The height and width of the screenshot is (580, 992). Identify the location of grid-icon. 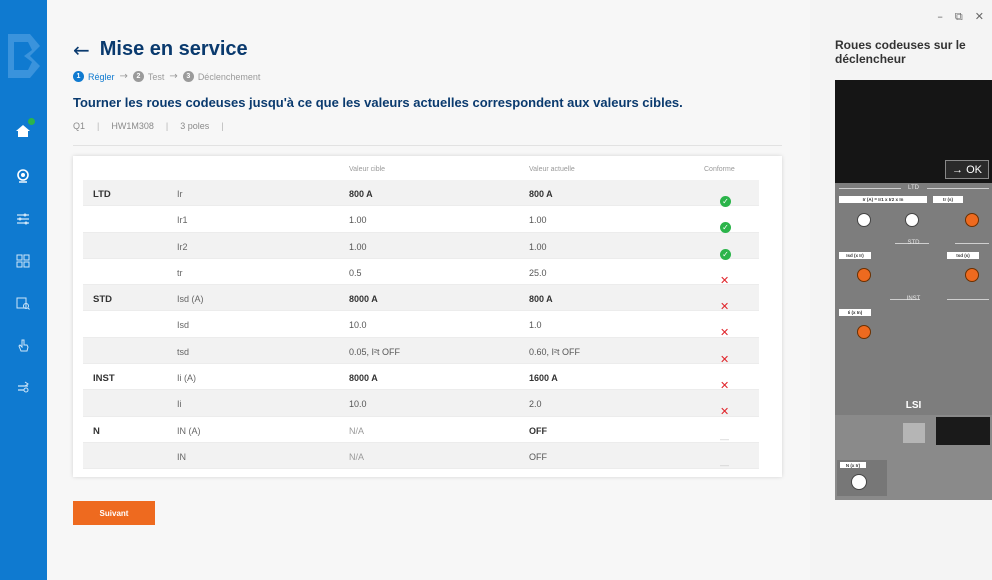
(23, 261).